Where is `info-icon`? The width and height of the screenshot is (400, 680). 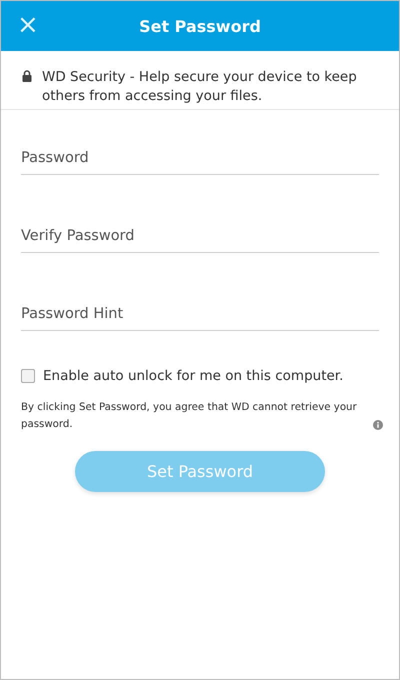
info-icon is located at coordinates (378, 425).